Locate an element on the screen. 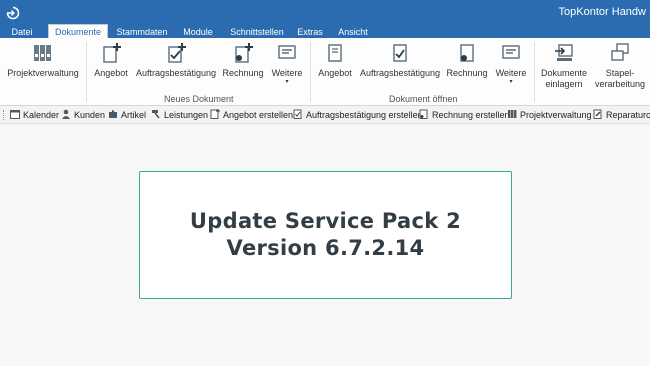  tab-datei: Datei is located at coordinates (22, 32).